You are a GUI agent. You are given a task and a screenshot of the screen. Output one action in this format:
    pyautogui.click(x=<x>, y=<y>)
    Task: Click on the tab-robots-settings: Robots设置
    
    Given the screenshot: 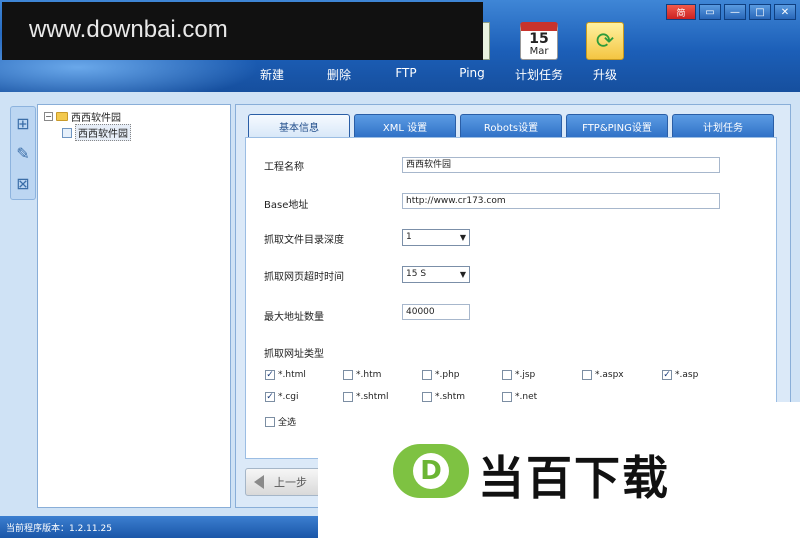 What is the action you would take?
    pyautogui.click(x=511, y=126)
    